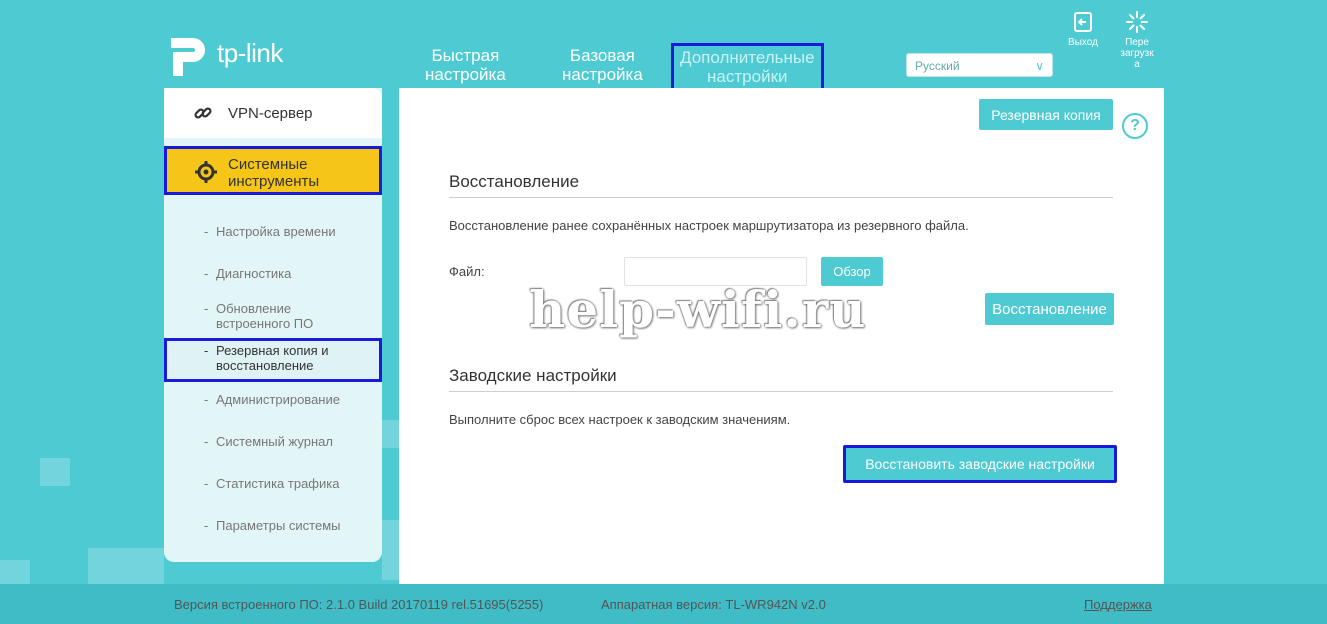 The image size is (1327, 624). I want to click on sub-item-firmware-upgrade: - Обновление встроенного ПО, so click(259, 316).